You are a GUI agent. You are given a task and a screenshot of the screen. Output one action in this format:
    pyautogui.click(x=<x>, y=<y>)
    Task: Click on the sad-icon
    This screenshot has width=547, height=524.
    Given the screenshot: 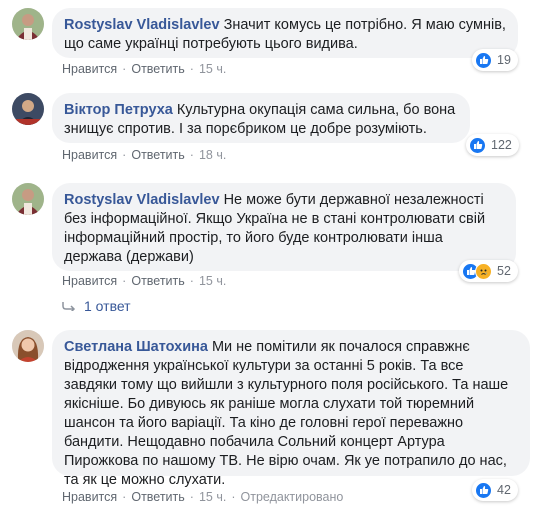 What is the action you would take?
    pyautogui.click(x=483, y=271)
    